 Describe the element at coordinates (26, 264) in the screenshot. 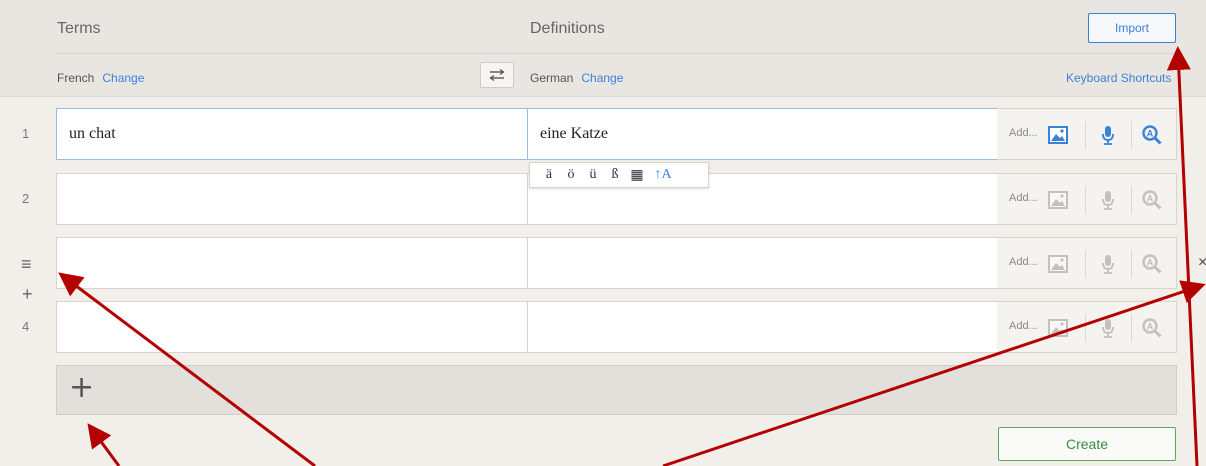

I see `drag-handle-icon: ≡` at that location.